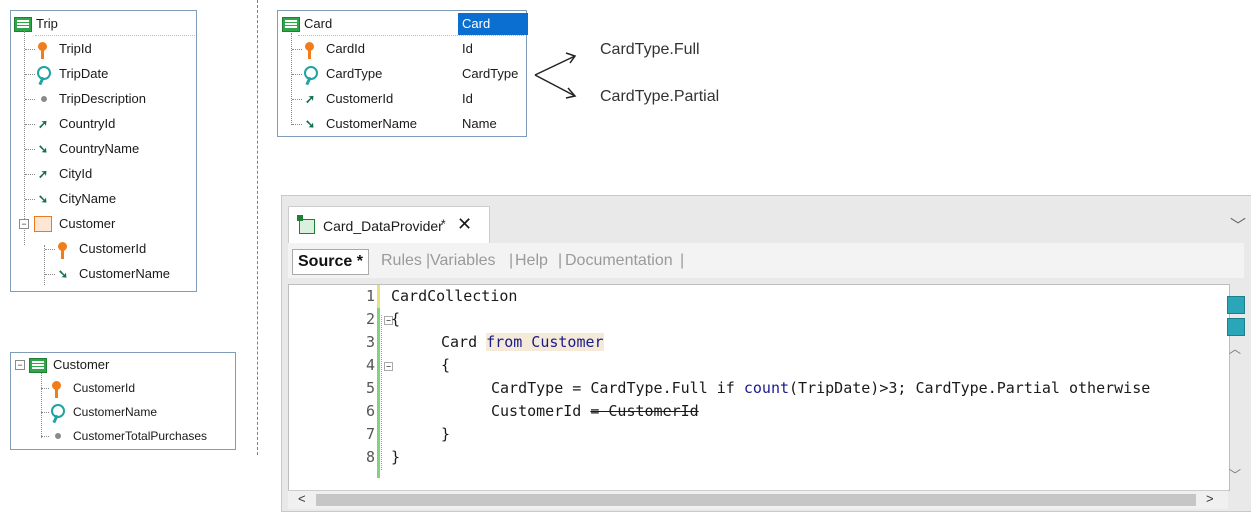 Image resolution: width=1251 pixels, height=512 pixels. I want to click on divider, so click(257, 227).